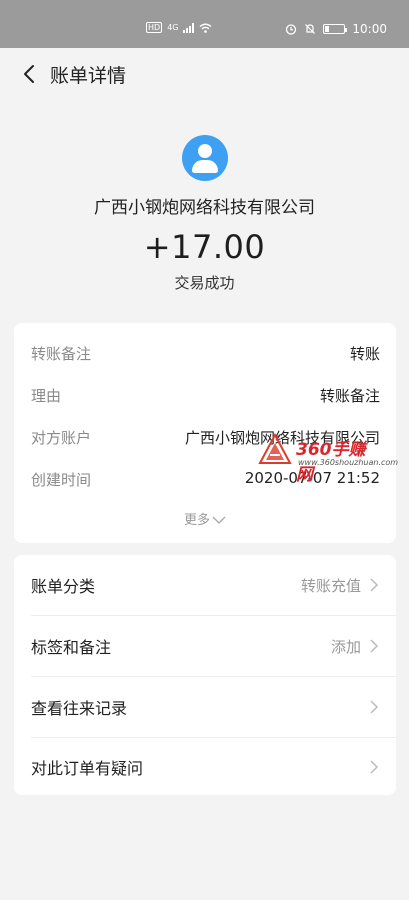 This screenshot has width=409, height=900. Describe the element at coordinates (219, 520) in the screenshot. I see `chevron-down-icon` at that location.